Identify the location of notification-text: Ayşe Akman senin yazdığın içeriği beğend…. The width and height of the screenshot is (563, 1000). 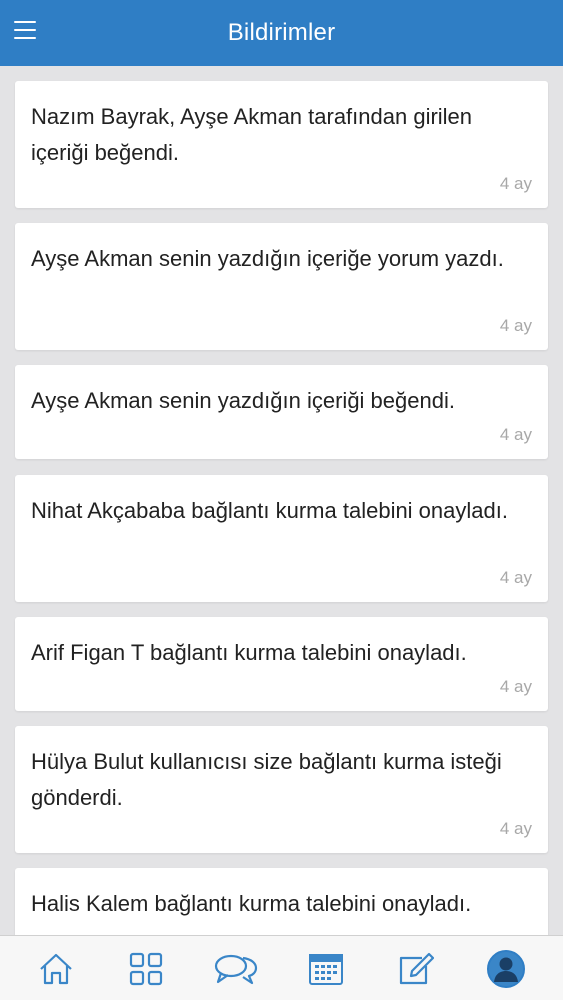
(243, 400).